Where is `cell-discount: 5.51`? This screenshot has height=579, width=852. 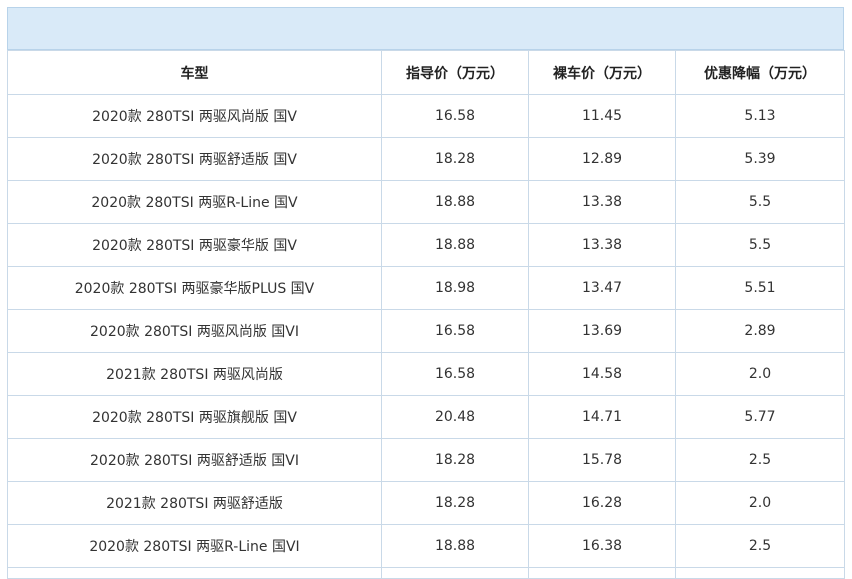
cell-discount: 5.51 is located at coordinates (760, 288).